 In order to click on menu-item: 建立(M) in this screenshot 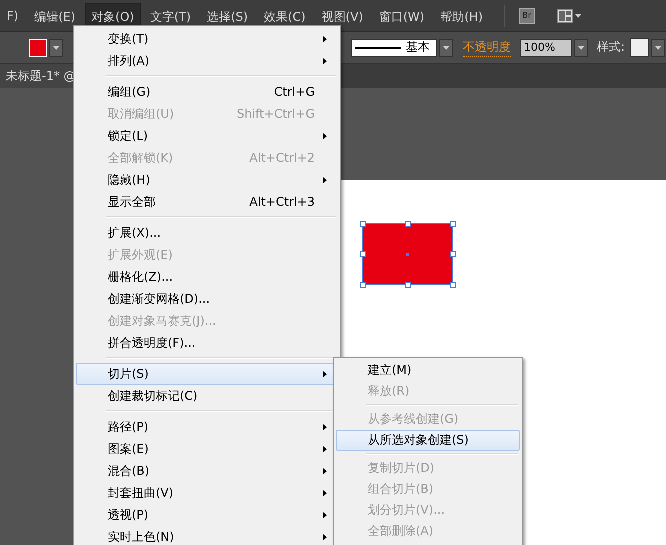, I will do `click(428, 370)`.